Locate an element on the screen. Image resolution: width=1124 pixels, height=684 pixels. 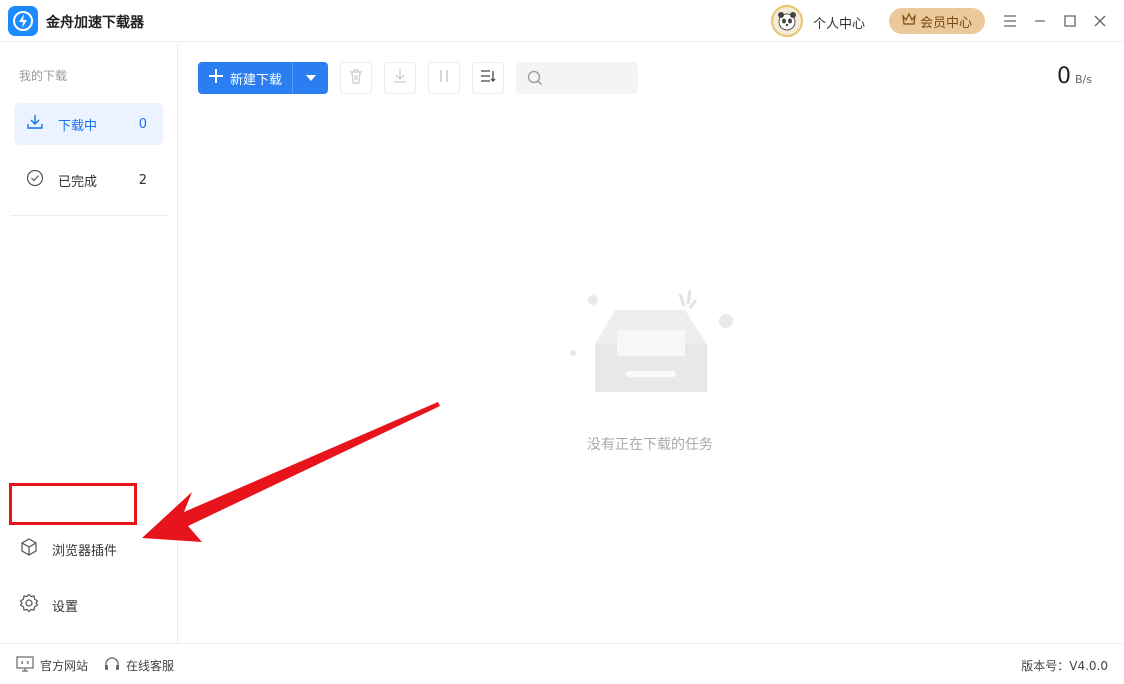
lightning-logo-icon is located at coordinates (23, 21).